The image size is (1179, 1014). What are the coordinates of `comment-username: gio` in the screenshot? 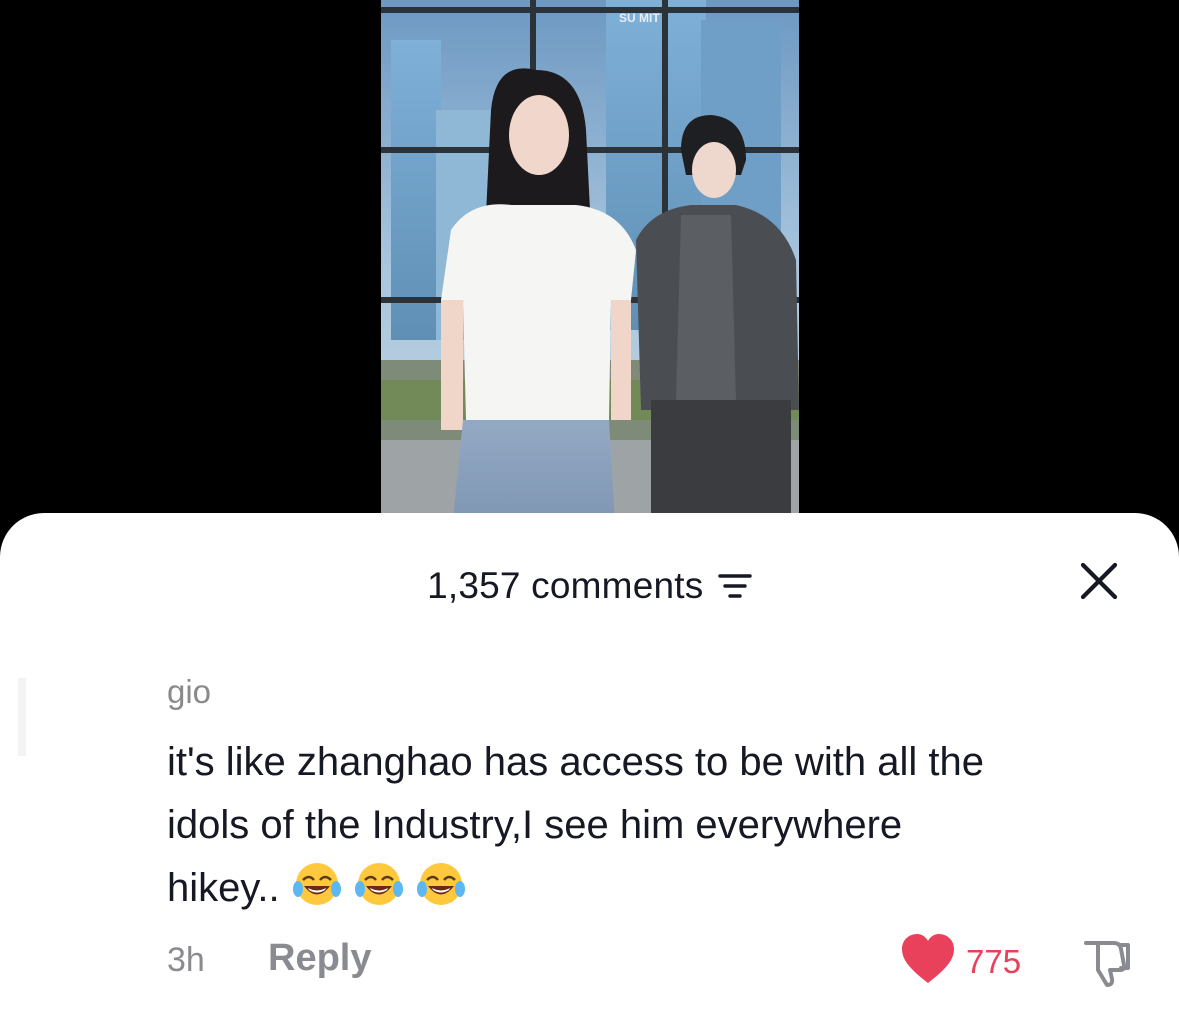 It's located at (189, 692).